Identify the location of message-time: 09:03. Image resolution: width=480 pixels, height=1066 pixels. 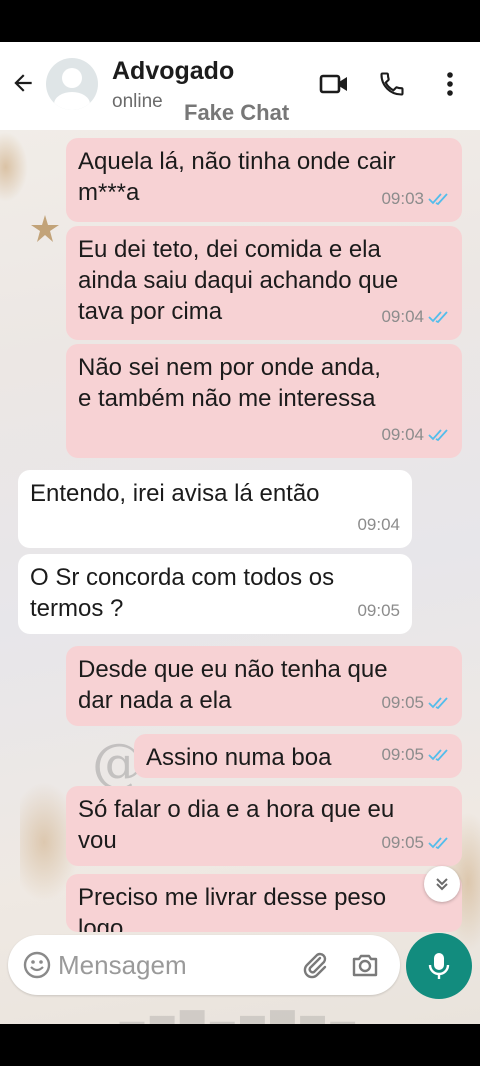
(402, 198).